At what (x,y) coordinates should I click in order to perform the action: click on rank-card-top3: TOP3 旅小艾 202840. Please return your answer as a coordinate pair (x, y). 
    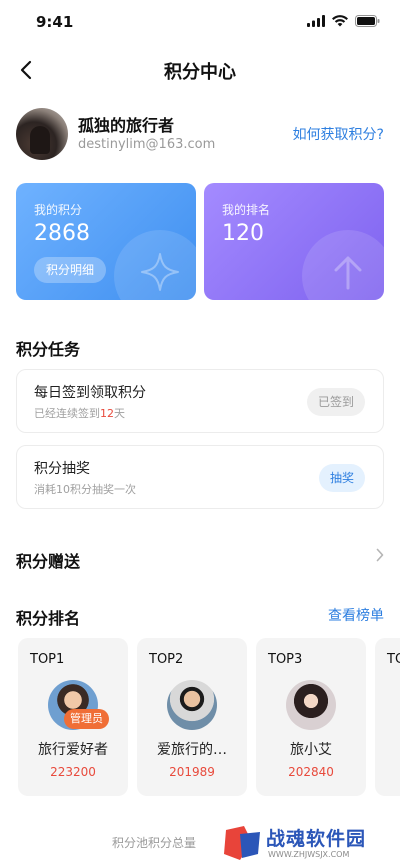
    Looking at the image, I should click on (311, 717).